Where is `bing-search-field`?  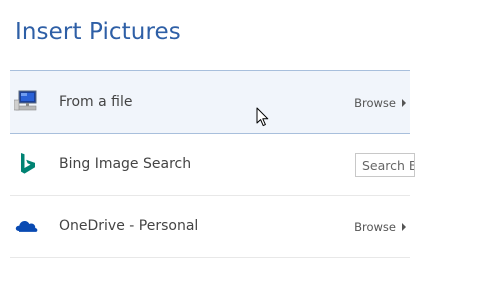 bing-search-field is located at coordinates (385, 165).